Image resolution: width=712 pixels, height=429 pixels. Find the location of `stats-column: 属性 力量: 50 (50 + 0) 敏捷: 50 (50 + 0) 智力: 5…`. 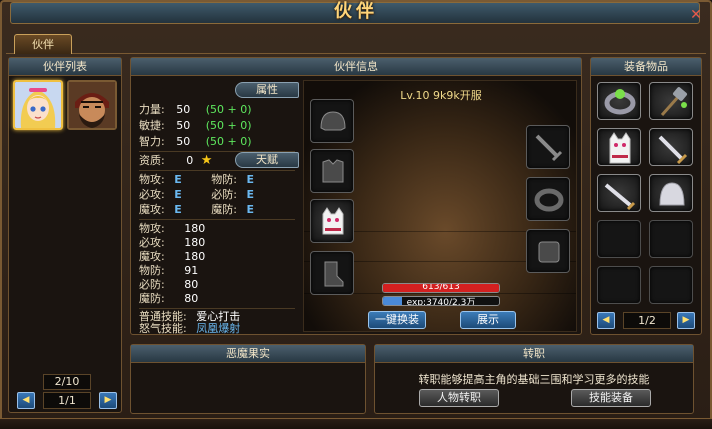

stats-column: 属性 力量: 50 (50 + 0) 敏捷: 50 (50 + 0) 智力: 5… is located at coordinates (217, 207).